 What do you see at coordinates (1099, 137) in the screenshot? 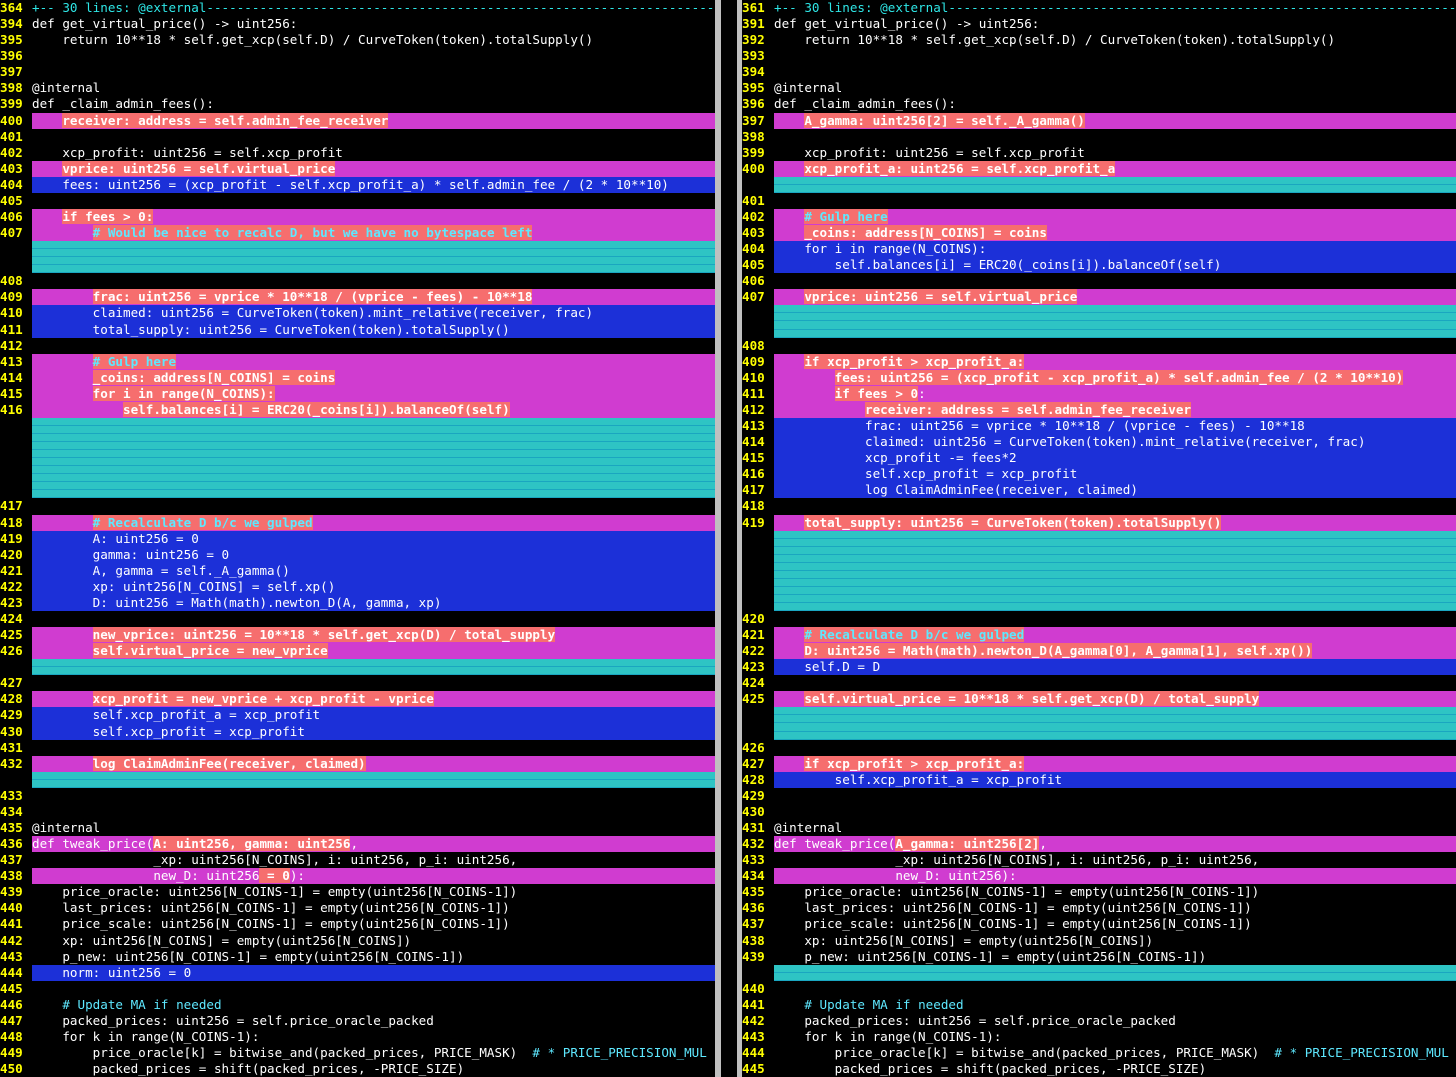
I see `code-line: 398` at bounding box center [1099, 137].